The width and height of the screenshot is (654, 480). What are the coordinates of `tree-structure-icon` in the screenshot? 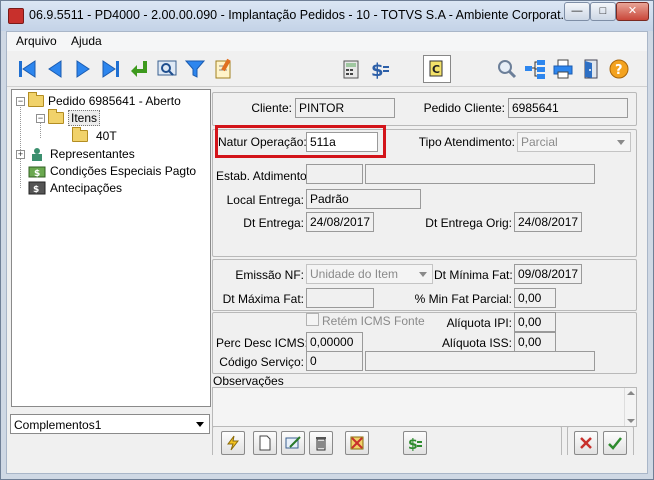 It's located at (535, 69).